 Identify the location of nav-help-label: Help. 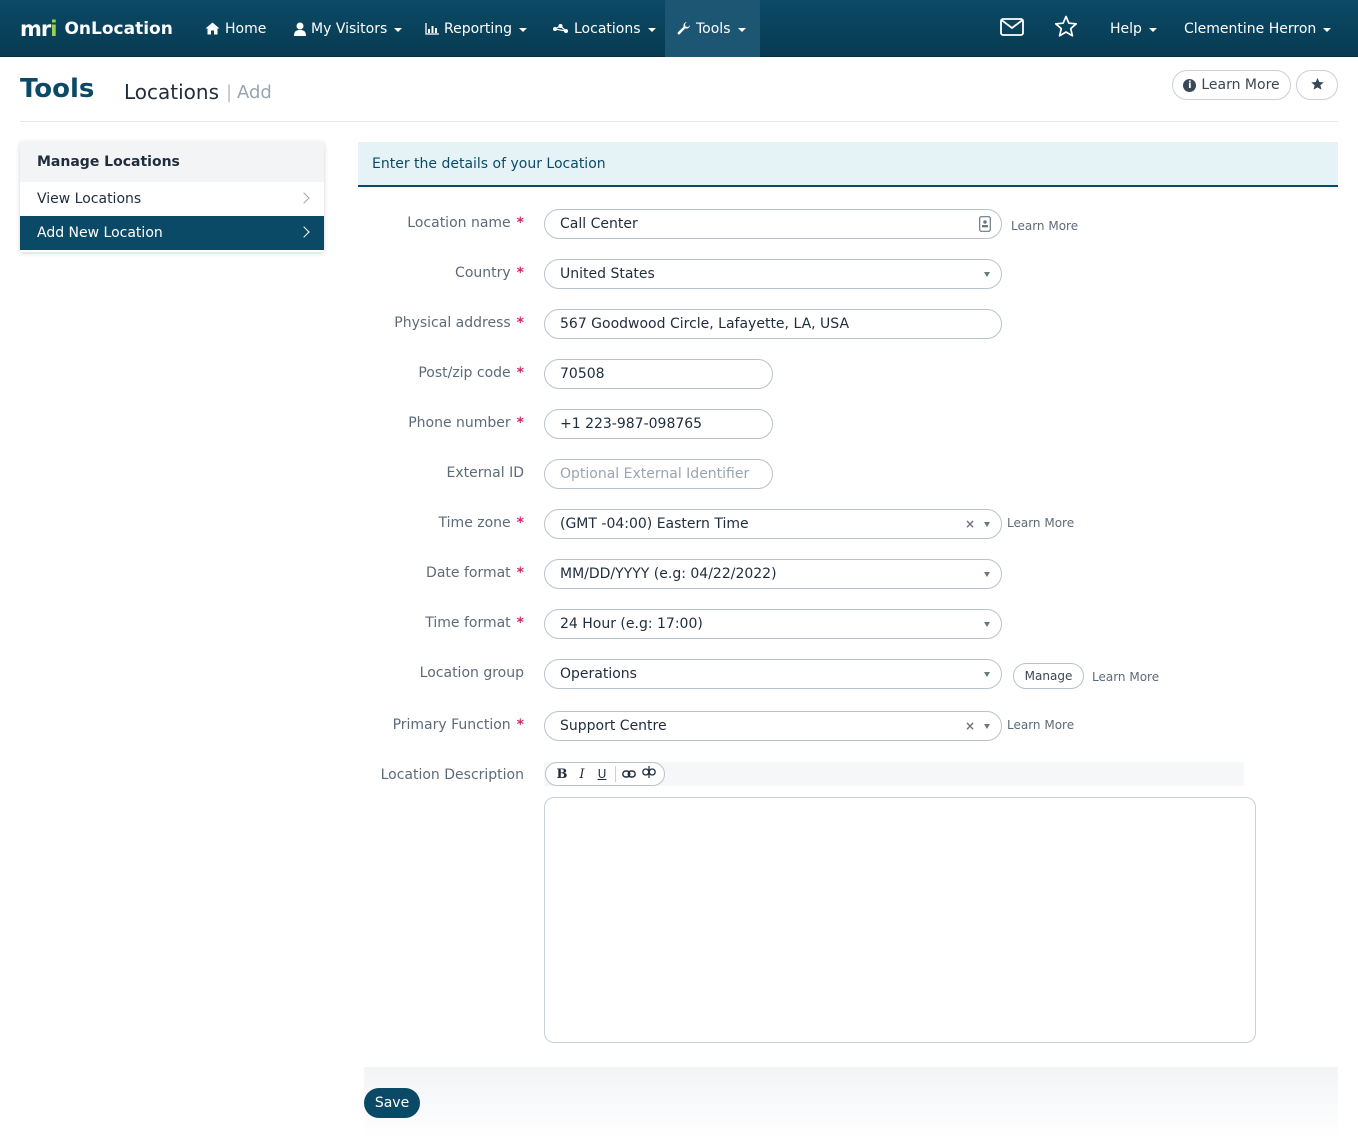
(1126, 28).